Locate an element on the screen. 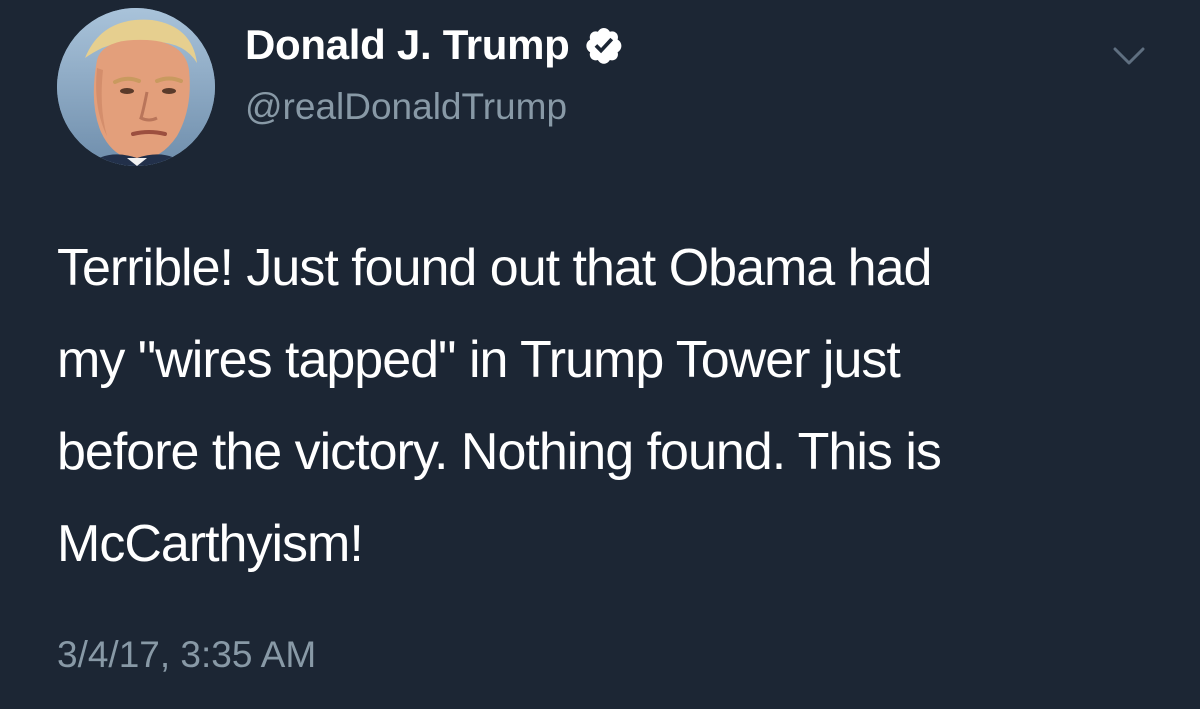 Image resolution: width=1200 pixels, height=709 pixels. author-handle: @realDonaldTrump is located at coordinates (406, 107).